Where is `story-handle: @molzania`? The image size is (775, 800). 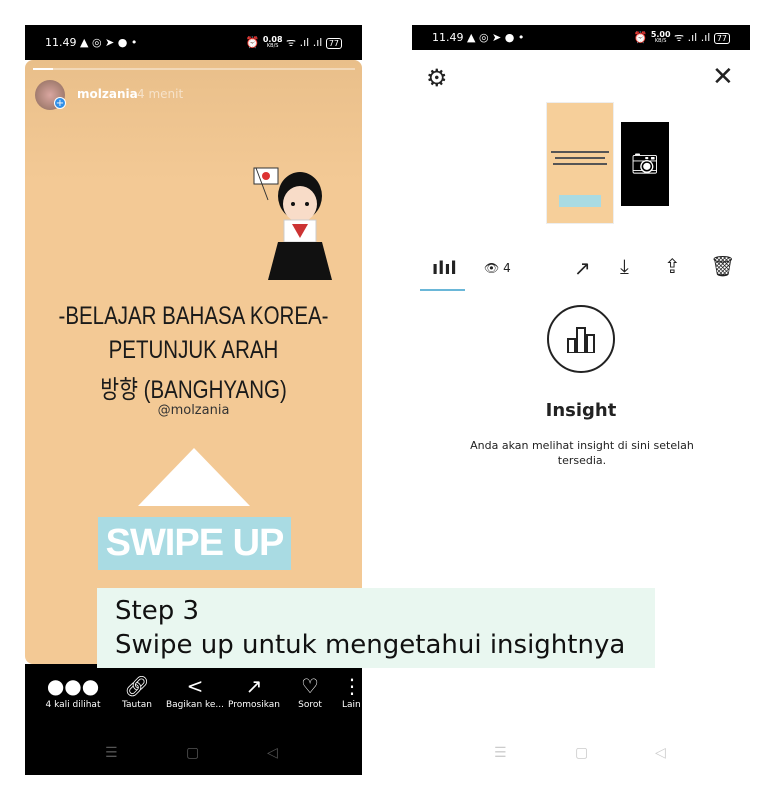 story-handle: @molzania is located at coordinates (193, 410).